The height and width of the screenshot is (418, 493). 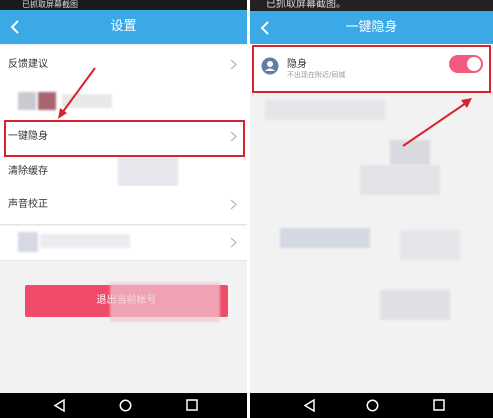 I want to click on status-text: 已抓取屏幕截图, so click(x=50, y=4).